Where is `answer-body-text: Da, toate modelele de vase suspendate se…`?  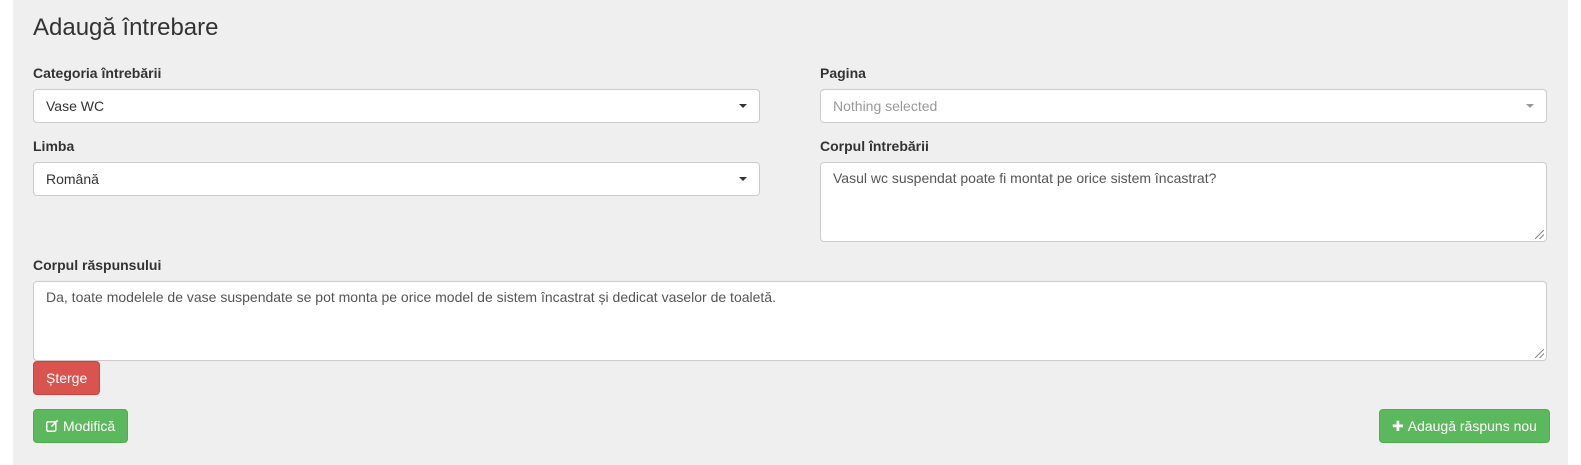 answer-body-text: Da, toate modelele de vase suspendate se… is located at coordinates (411, 297).